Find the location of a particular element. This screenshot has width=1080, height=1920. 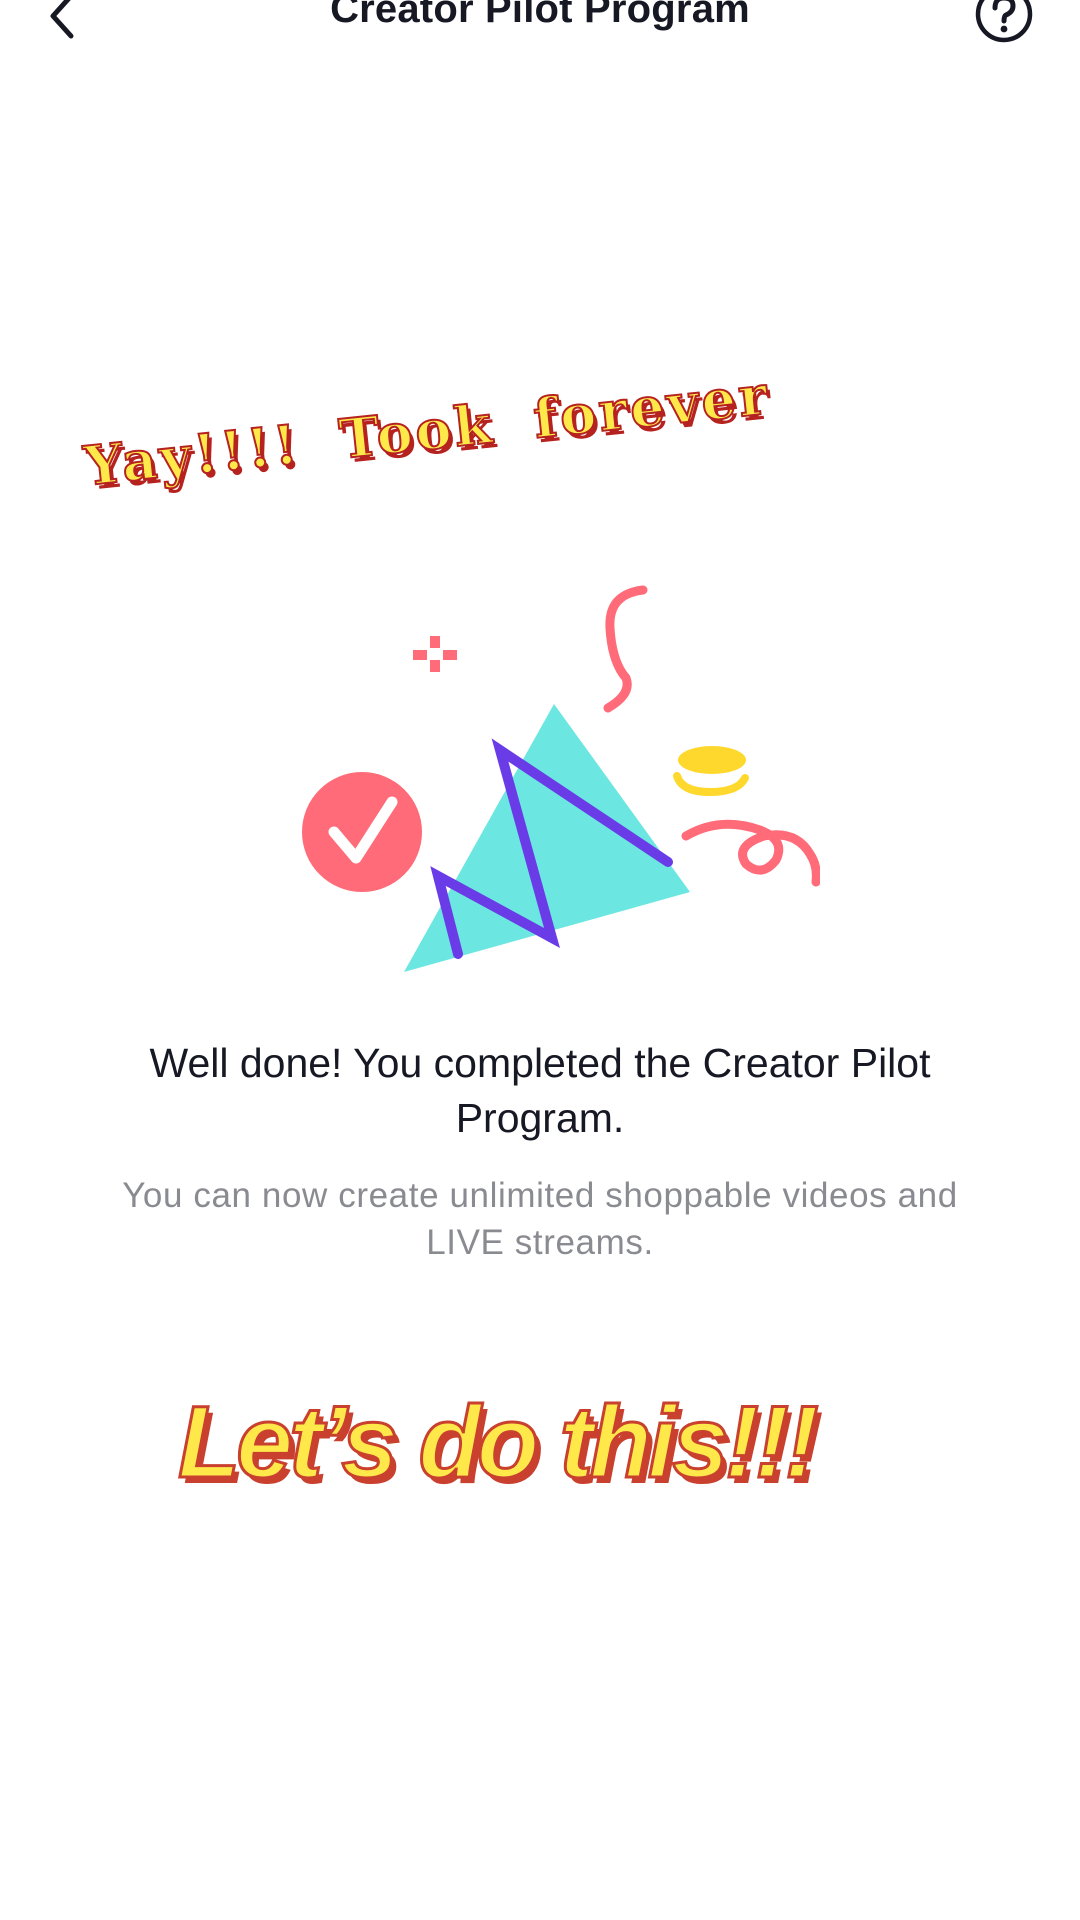

top-navigation-bar: Creator Pilot Program is located at coordinates (540, 32).